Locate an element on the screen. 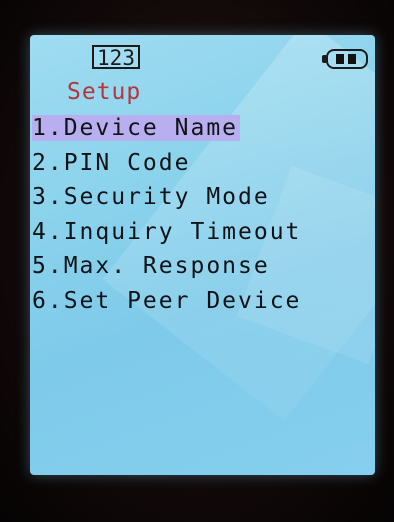 The image size is (394, 522). menu-item-device-name: 1.Device Name is located at coordinates (168, 129).